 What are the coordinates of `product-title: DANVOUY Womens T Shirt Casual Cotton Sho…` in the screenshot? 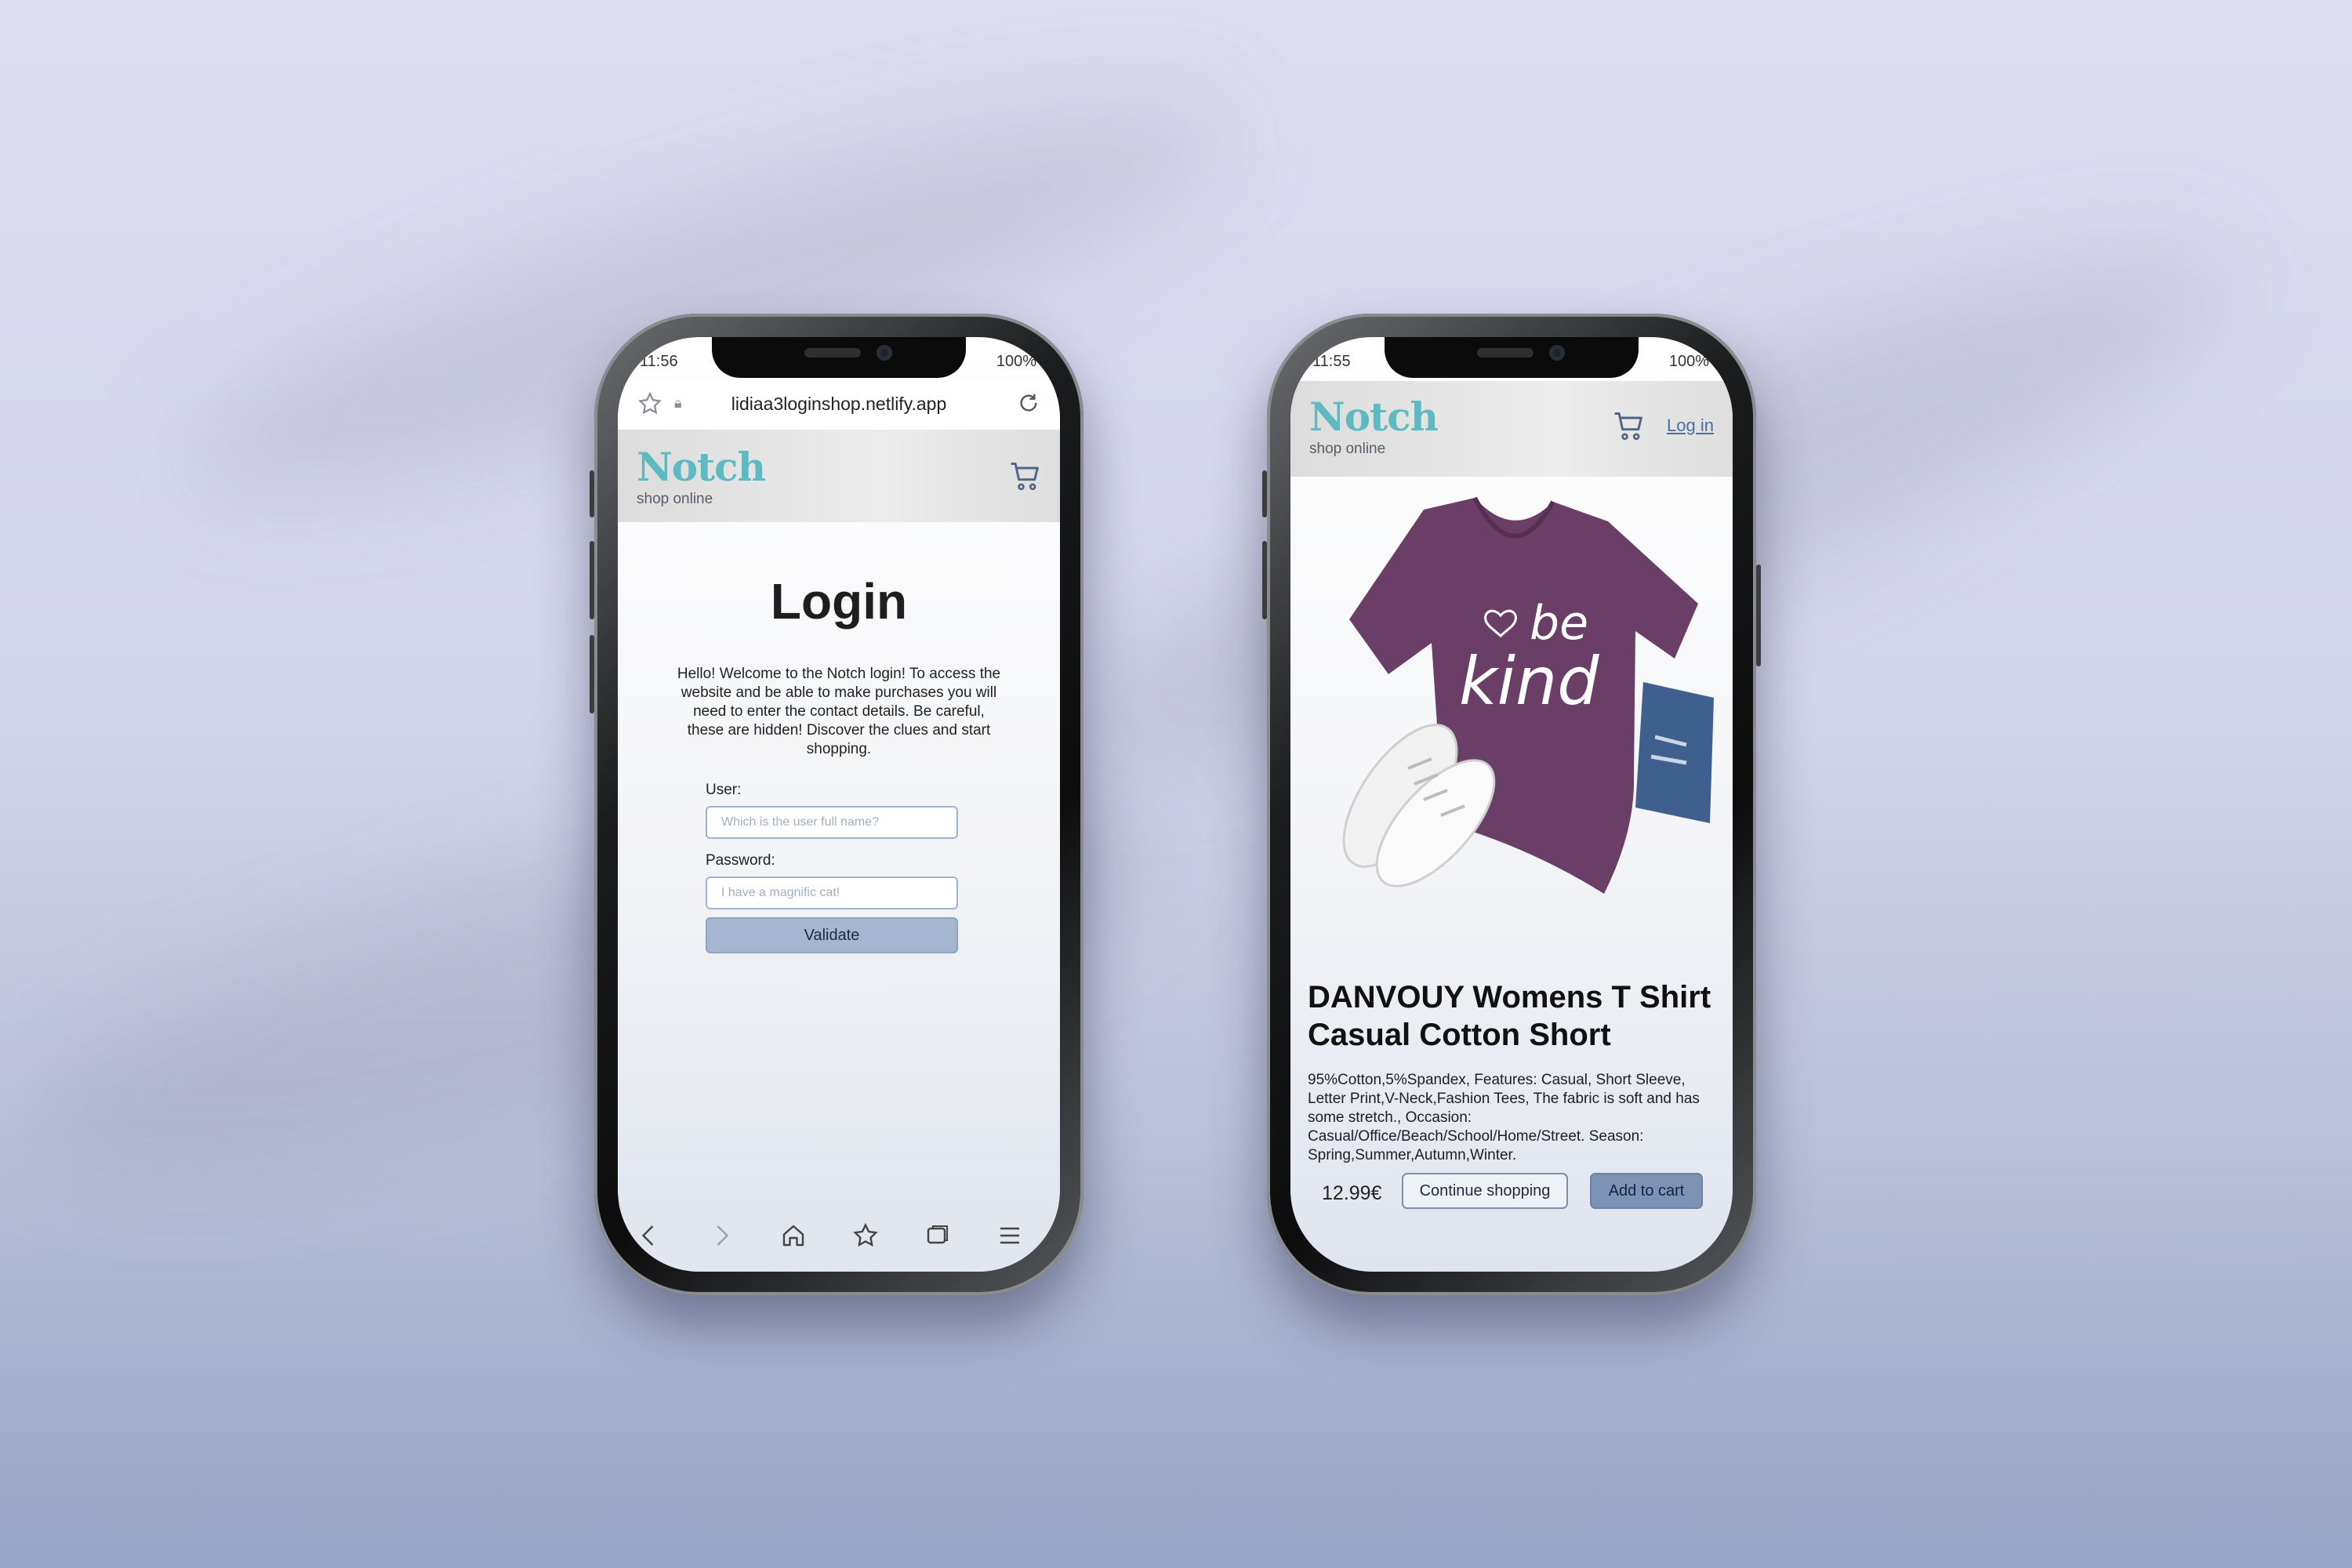 It's located at (1509, 1016).